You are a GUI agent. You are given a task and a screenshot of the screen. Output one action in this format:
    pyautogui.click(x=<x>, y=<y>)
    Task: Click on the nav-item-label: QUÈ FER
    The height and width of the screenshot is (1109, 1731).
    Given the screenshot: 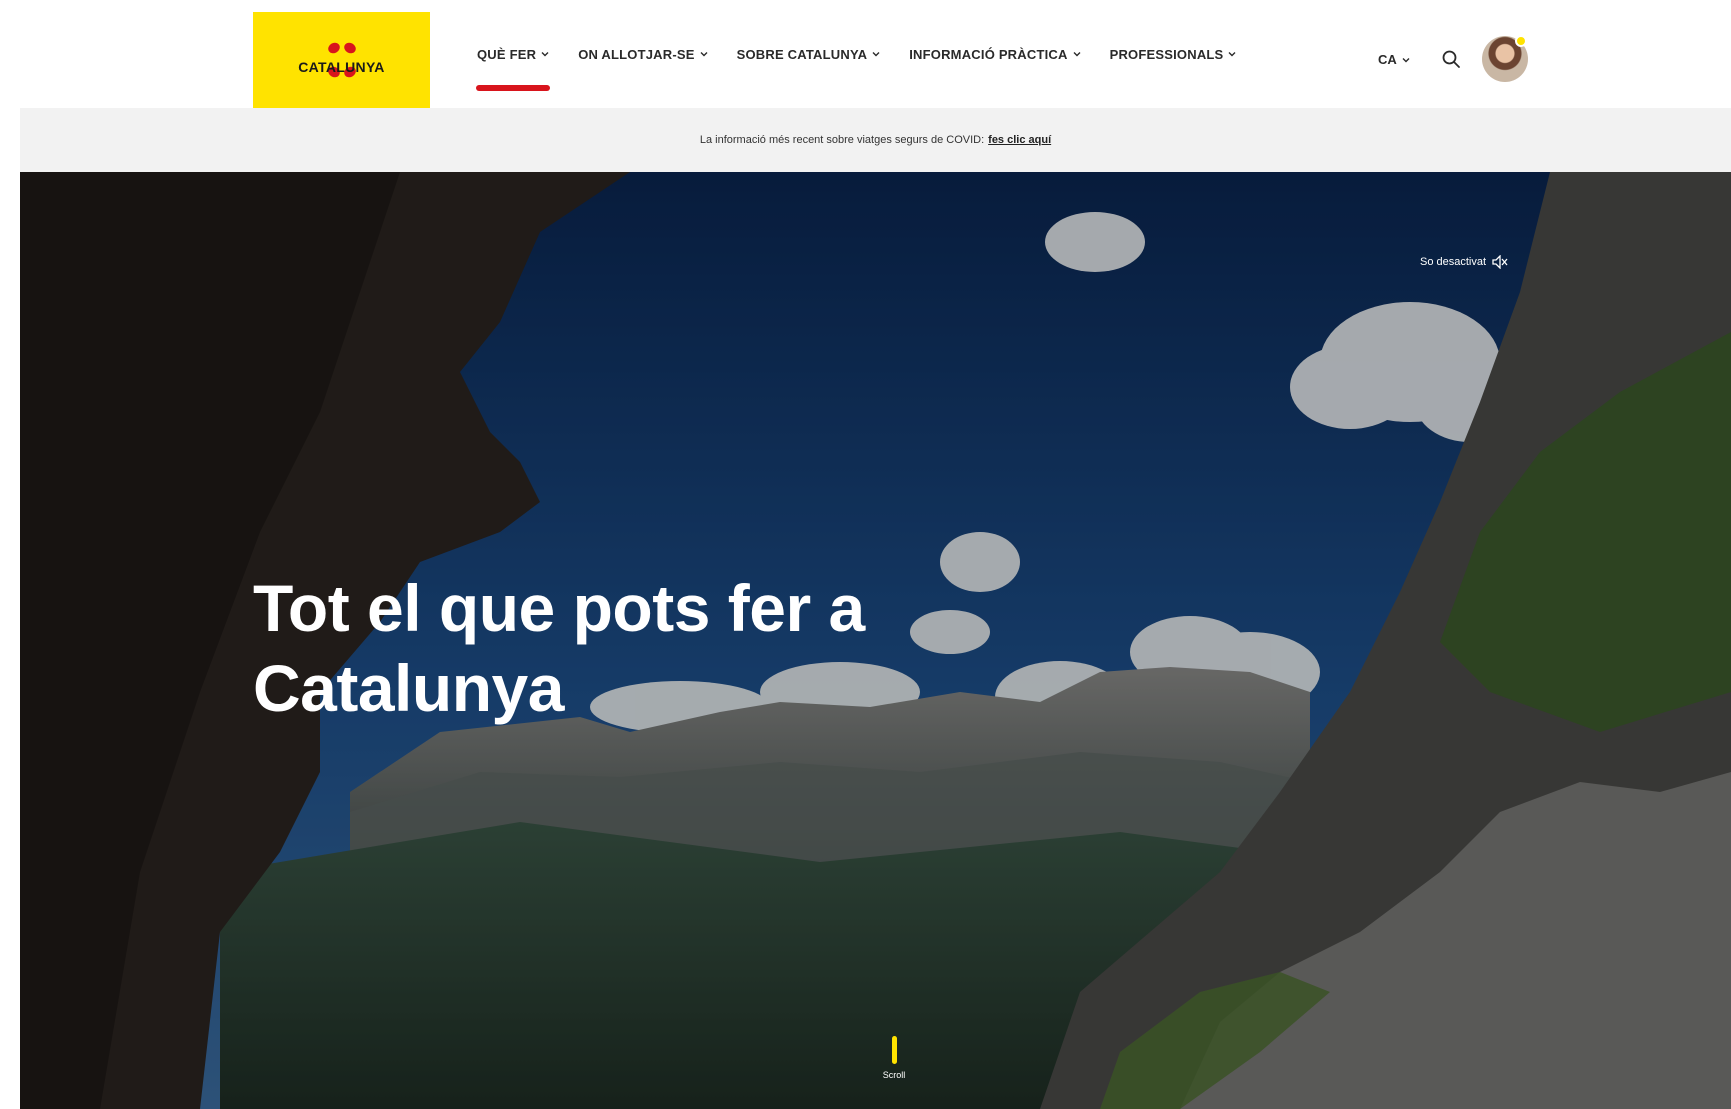 What is the action you would take?
    pyautogui.click(x=507, y=54)
    